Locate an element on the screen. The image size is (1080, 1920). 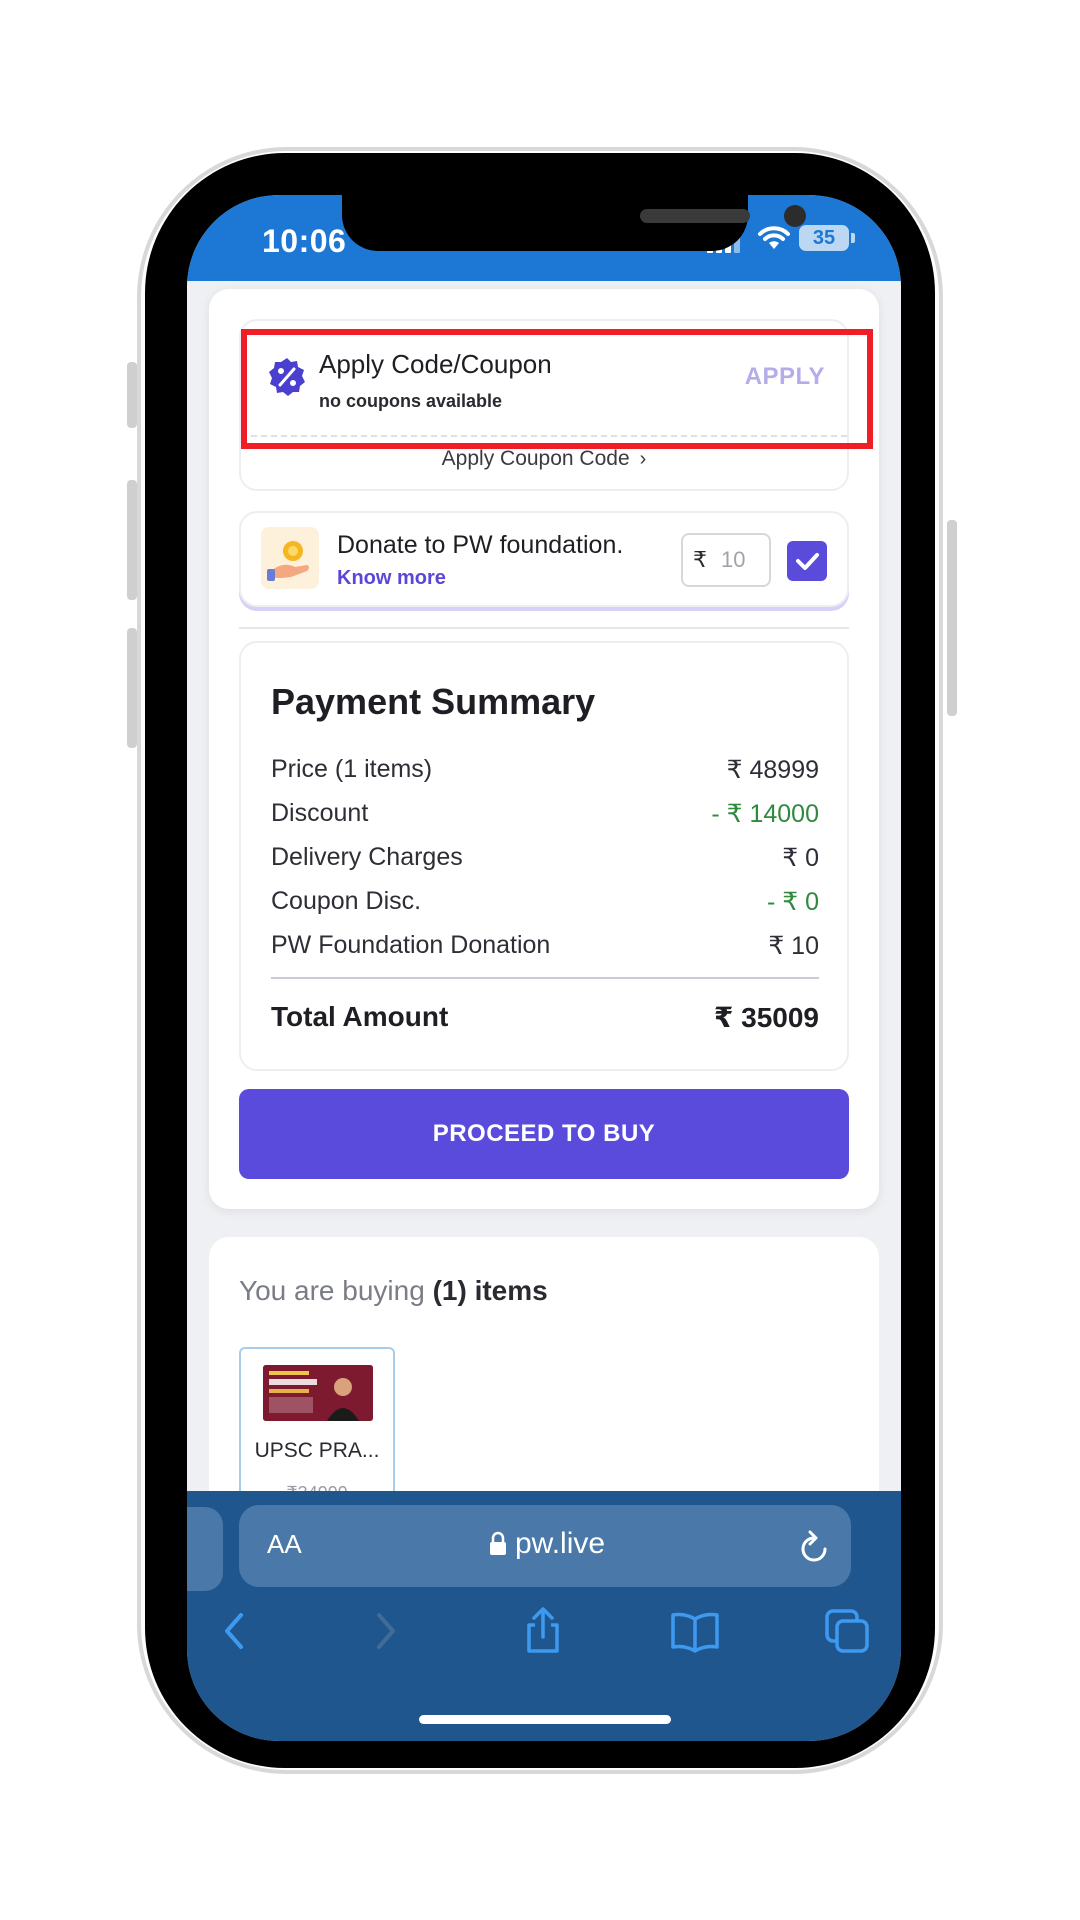
status-time: 10:06 is located at coordinates (304, 241).